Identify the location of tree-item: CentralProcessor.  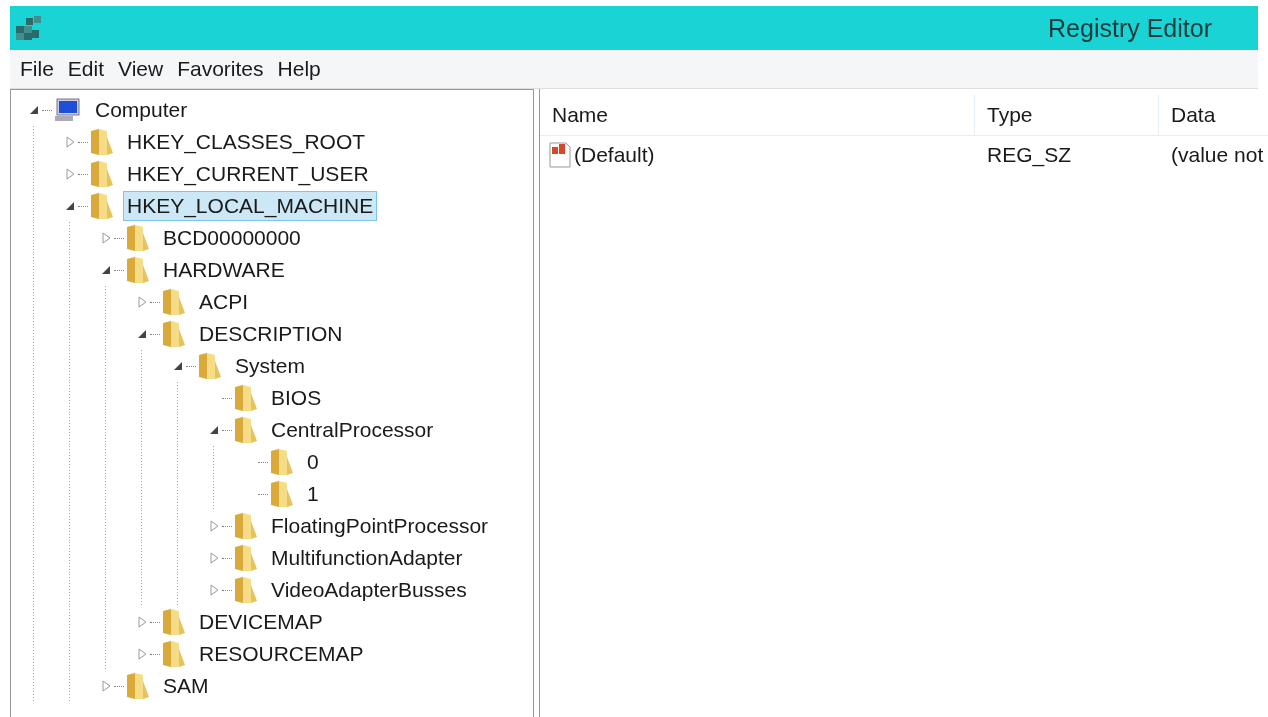
(352, 430).